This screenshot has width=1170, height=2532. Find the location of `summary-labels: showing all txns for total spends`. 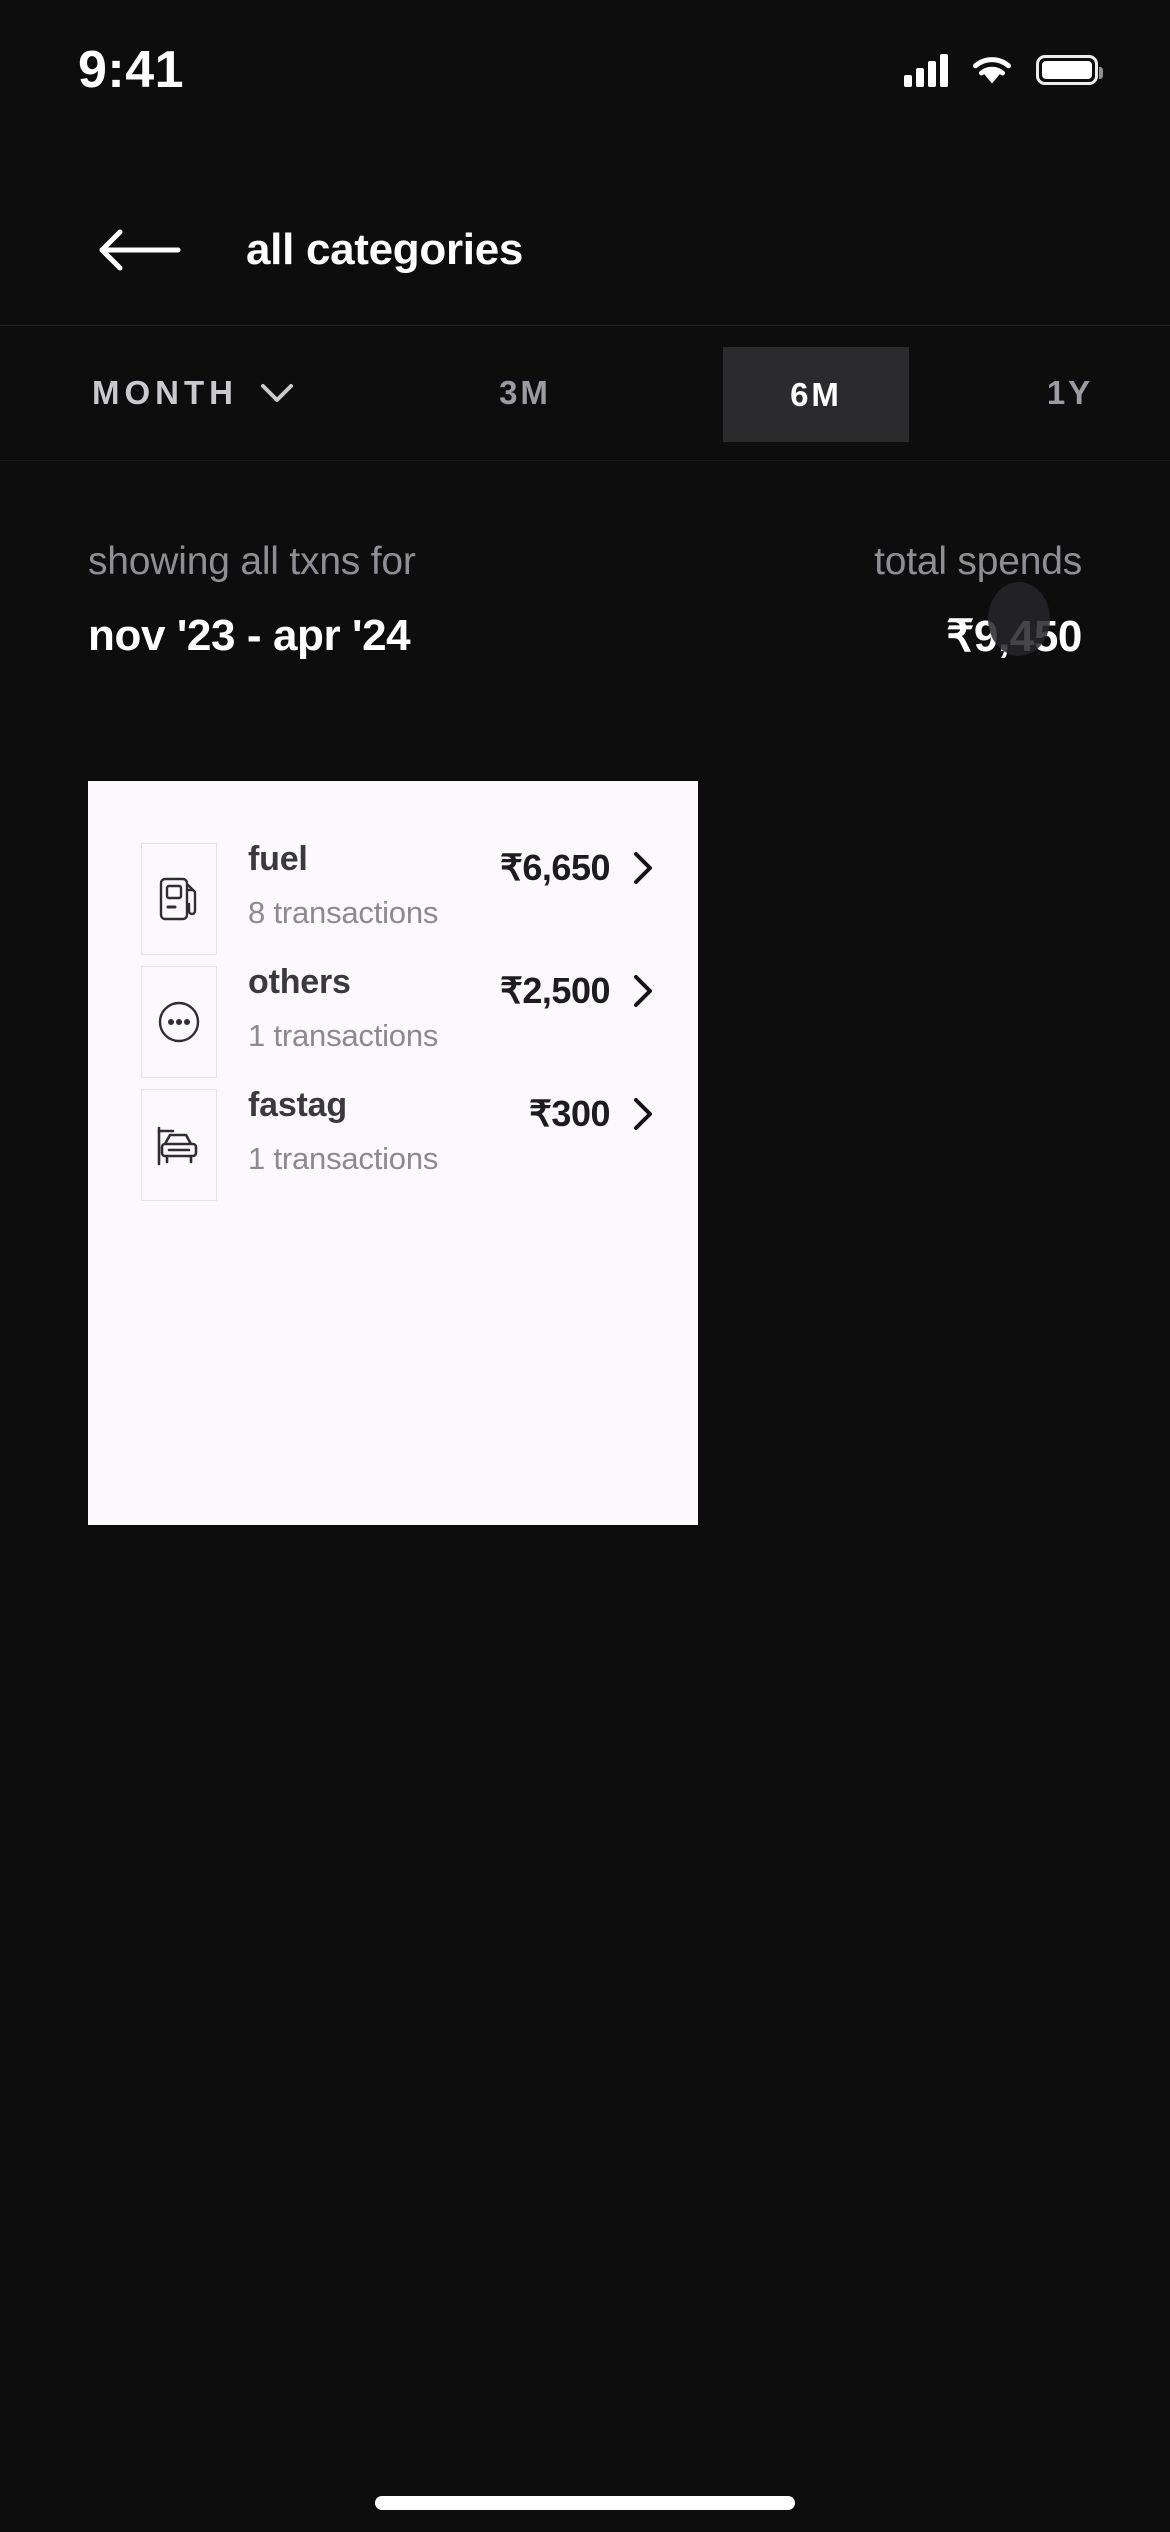

summary-labels: showing all txns for total spends is located at coordinates (585, 562).